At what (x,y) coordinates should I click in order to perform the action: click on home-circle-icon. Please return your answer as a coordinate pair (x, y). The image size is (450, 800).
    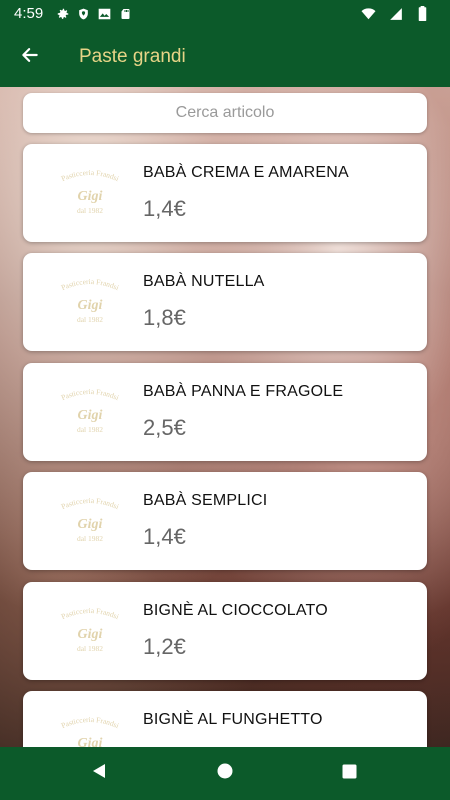
    Looking at the image, I should click on (225, 773).